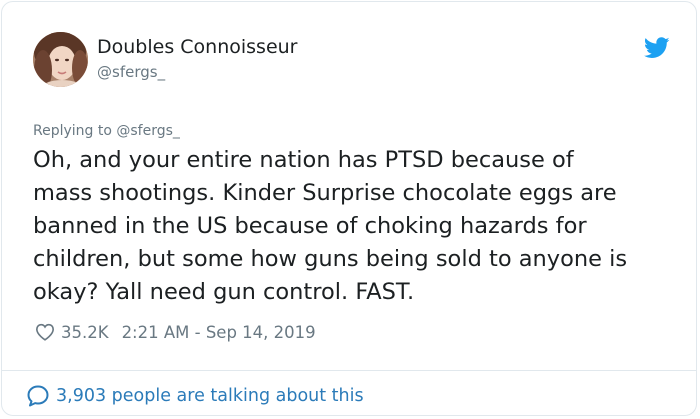  I want to click on tweet-meta: 35.2K 2:21 AM - Sep 14, 2019, so click(175, 332).